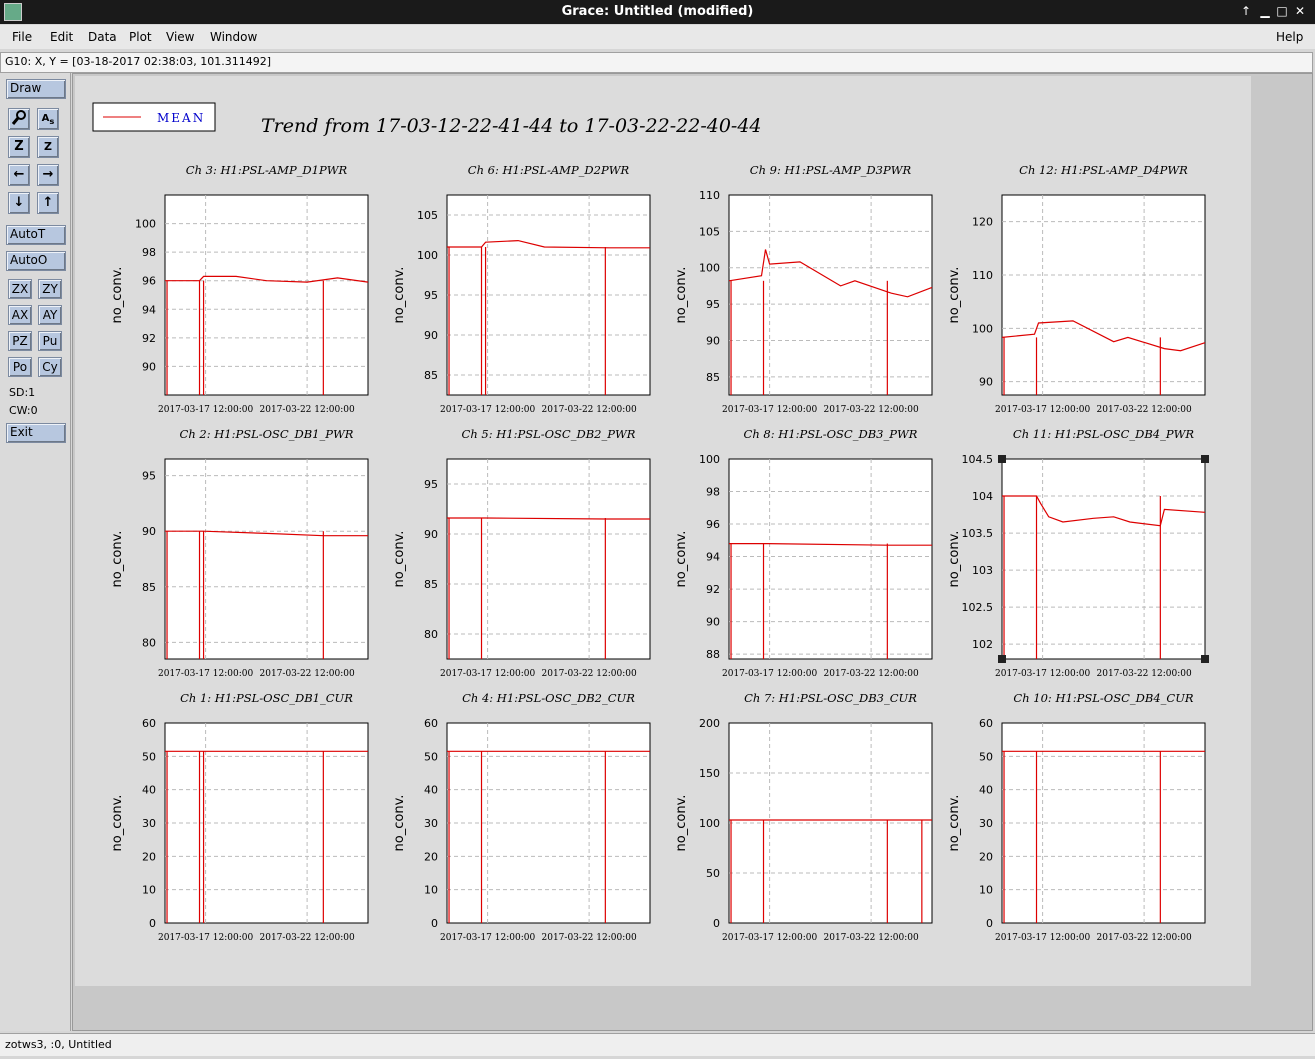  What do you see at coordinates (434, 923) in the screenshot?
I see `y-tick-label: 0` at bounding box center [434, 923].